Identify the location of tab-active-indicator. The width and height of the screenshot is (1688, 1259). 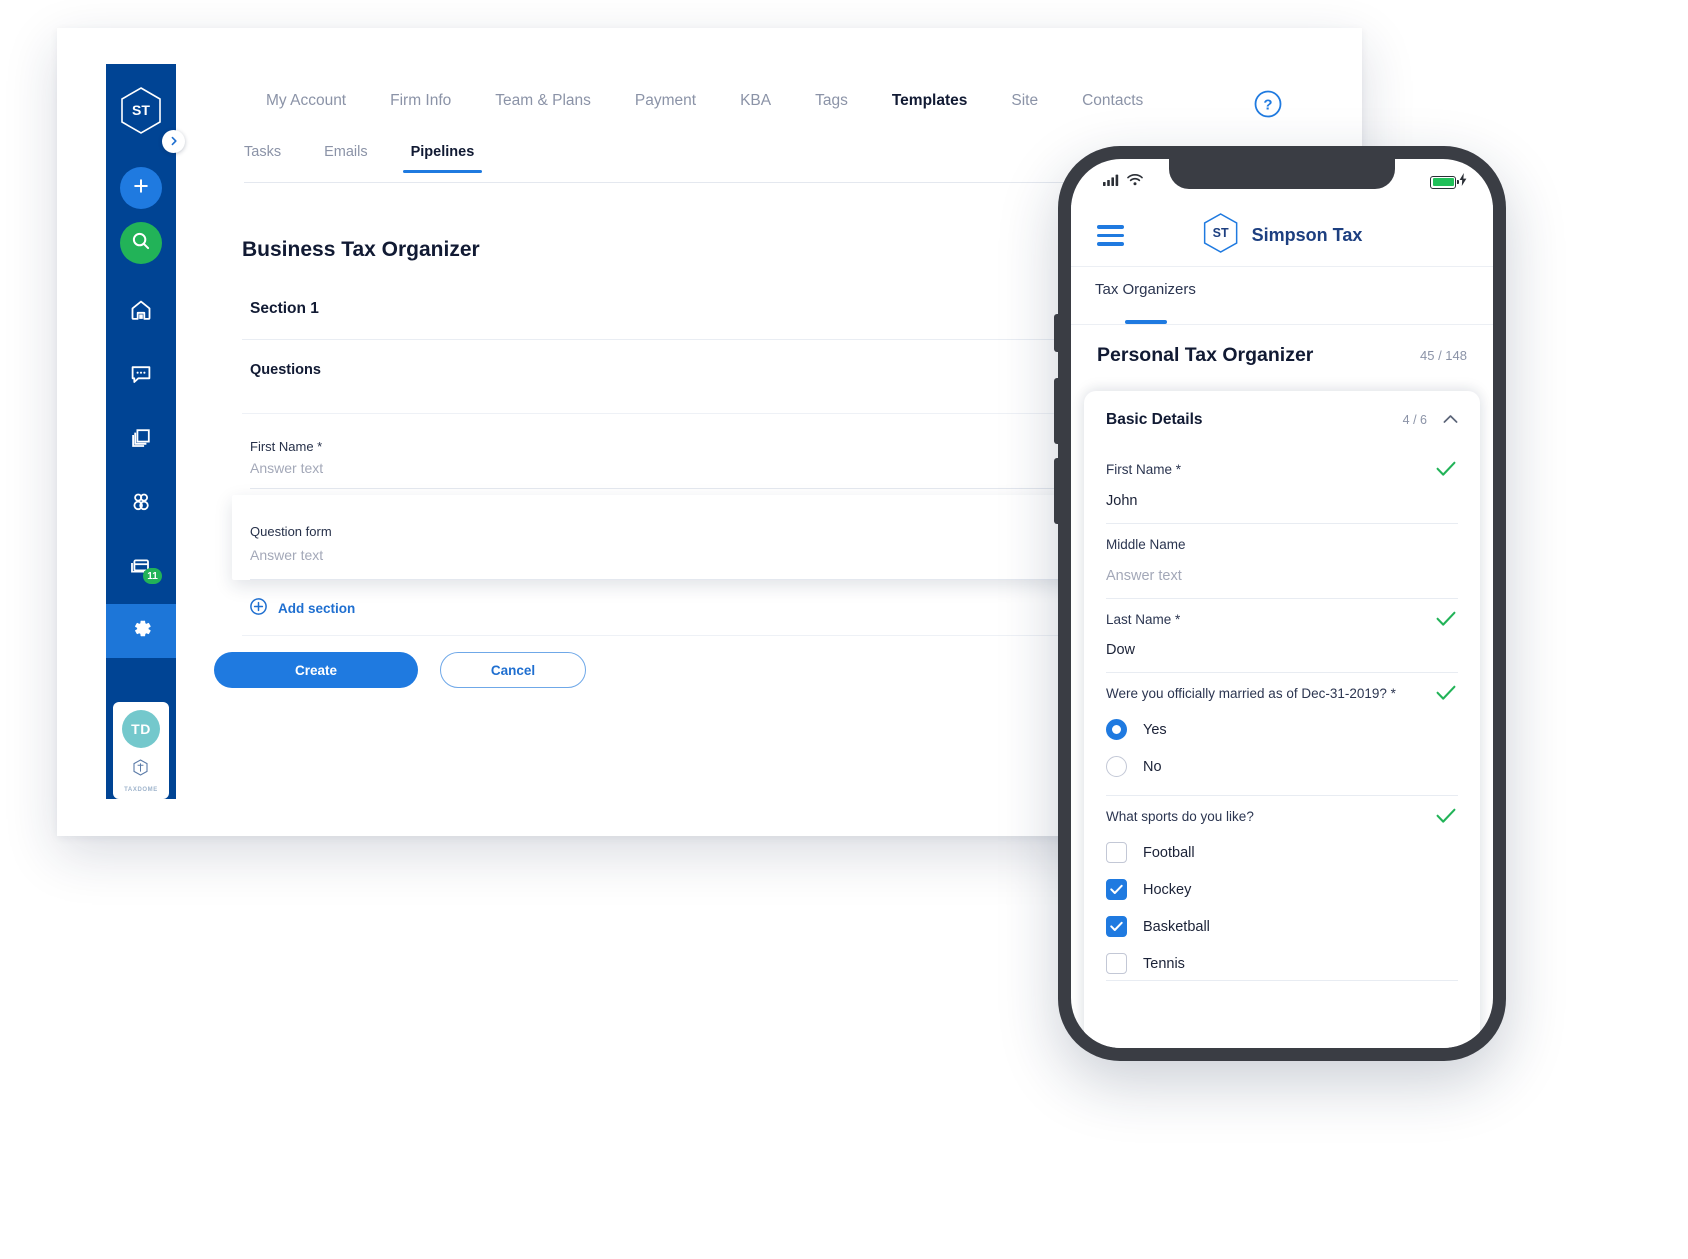
(1146, 322).